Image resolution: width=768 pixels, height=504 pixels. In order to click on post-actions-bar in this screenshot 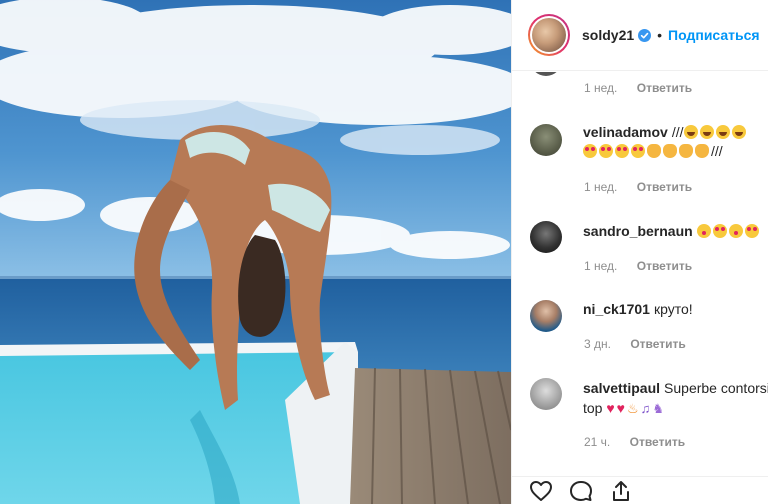, I will do `click(640, 490)`.